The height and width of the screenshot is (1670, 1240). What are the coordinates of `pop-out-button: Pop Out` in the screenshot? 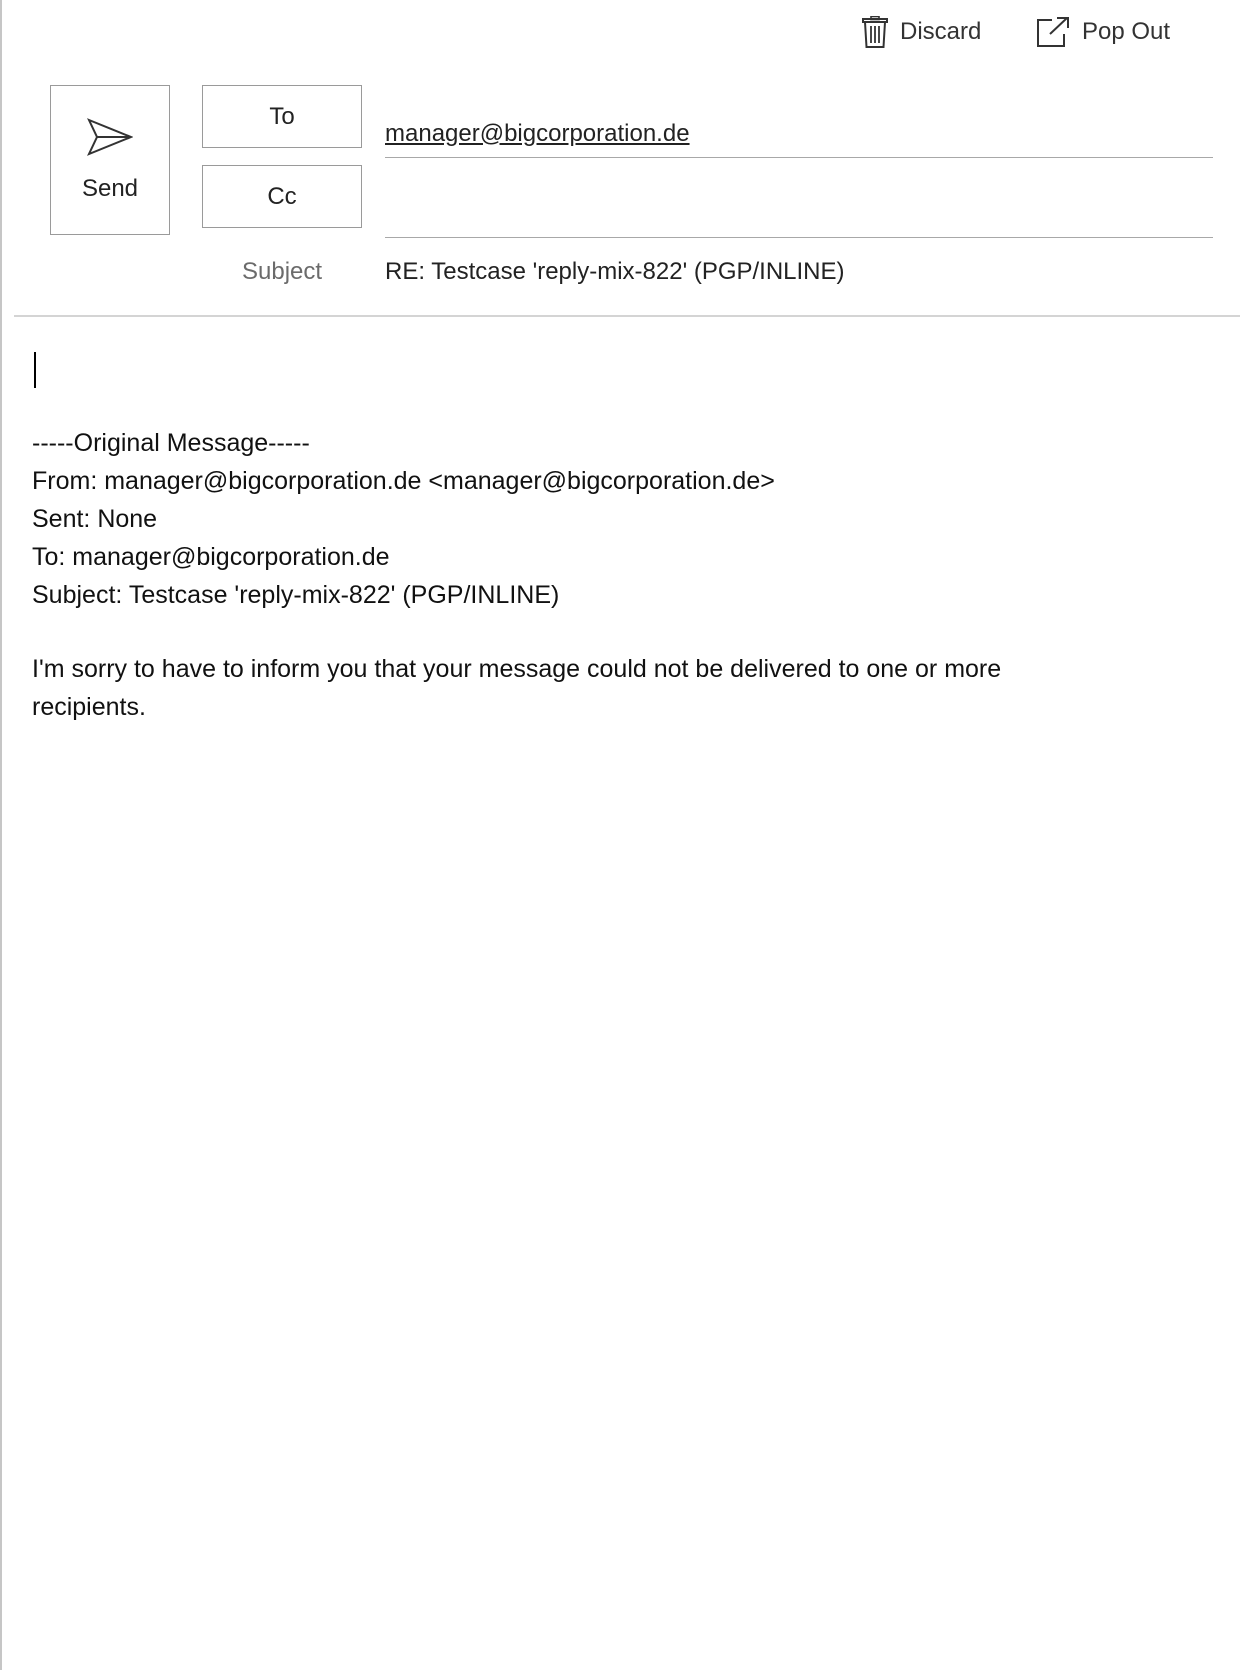 It's located at (1103, 32).